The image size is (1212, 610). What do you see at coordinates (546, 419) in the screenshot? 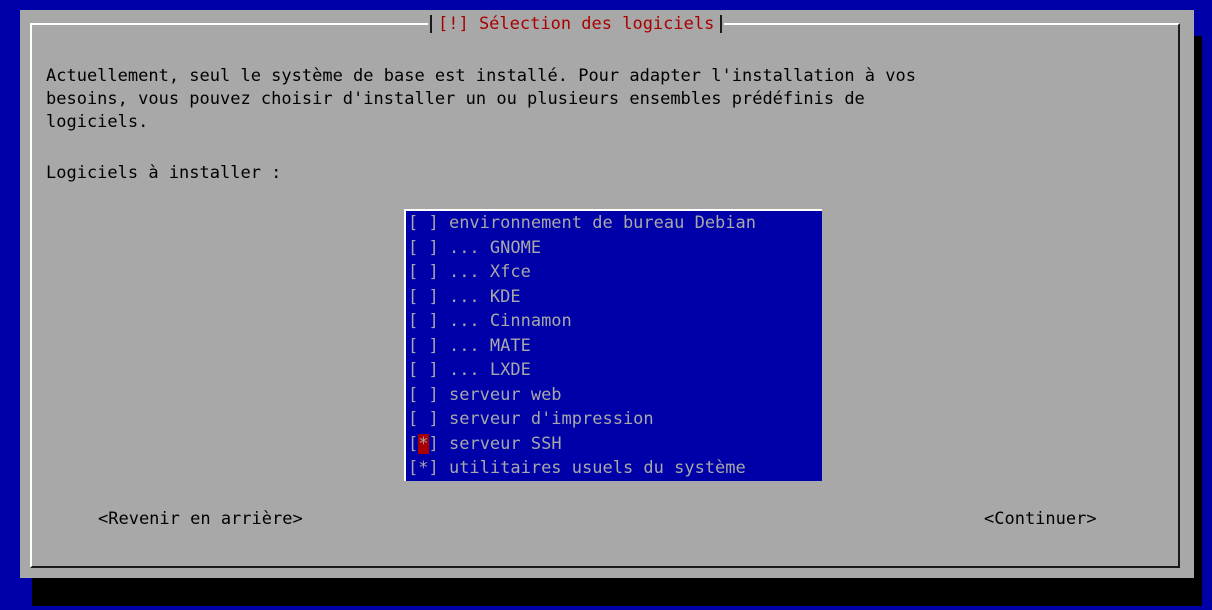
I see `item-label: serveur d'impression` at bounding box center [546, 419].